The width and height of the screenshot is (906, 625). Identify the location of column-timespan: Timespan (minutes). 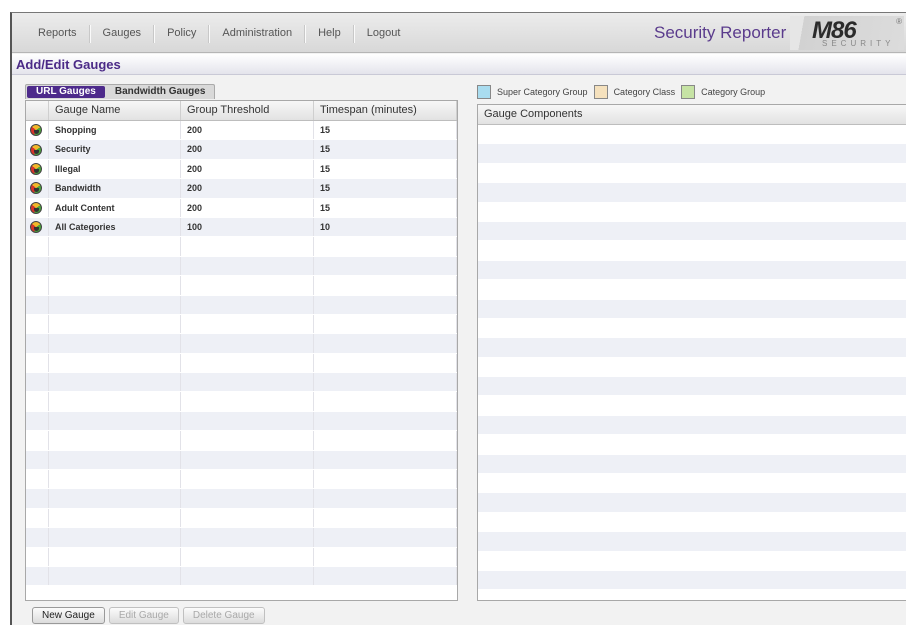
(385, 110).